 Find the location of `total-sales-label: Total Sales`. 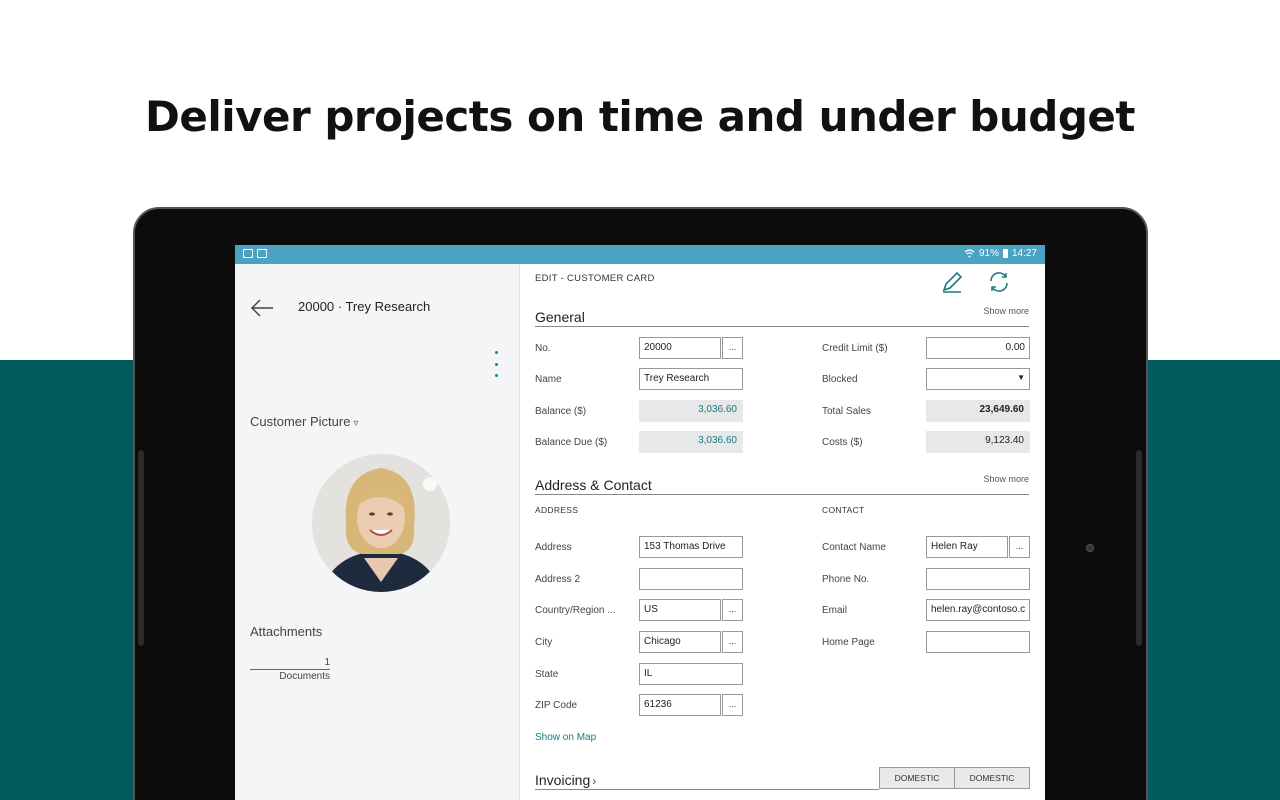

total-sales-label: Total Sales is located at coordinates (846, 411).